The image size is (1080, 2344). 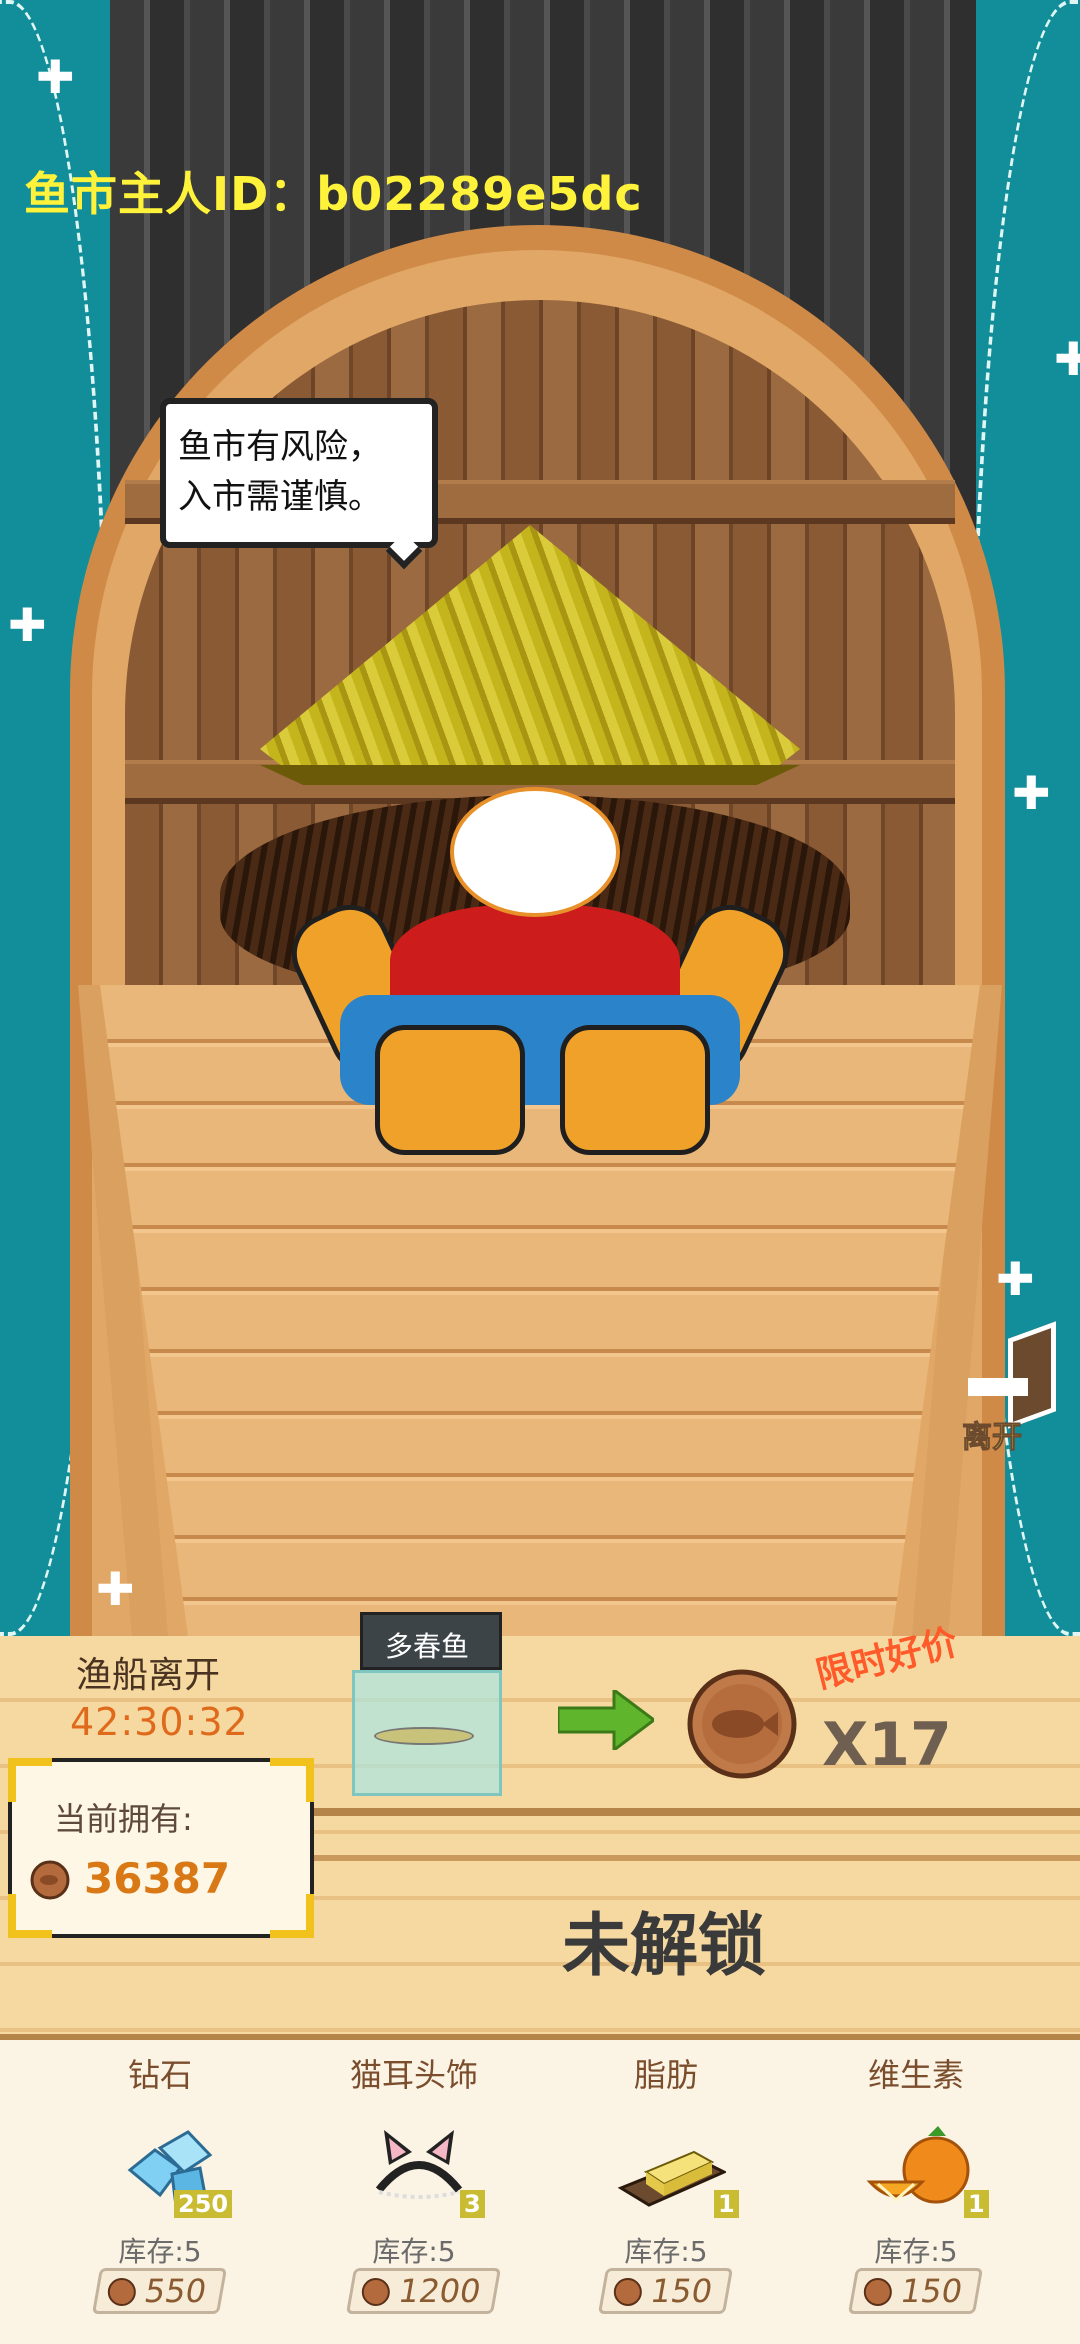 What do you see at coordinates (333, 194) in the screenshot?
I see `owner-id: 鱼市主人ID：b02289e5dc` at bounding box center [333, 194].